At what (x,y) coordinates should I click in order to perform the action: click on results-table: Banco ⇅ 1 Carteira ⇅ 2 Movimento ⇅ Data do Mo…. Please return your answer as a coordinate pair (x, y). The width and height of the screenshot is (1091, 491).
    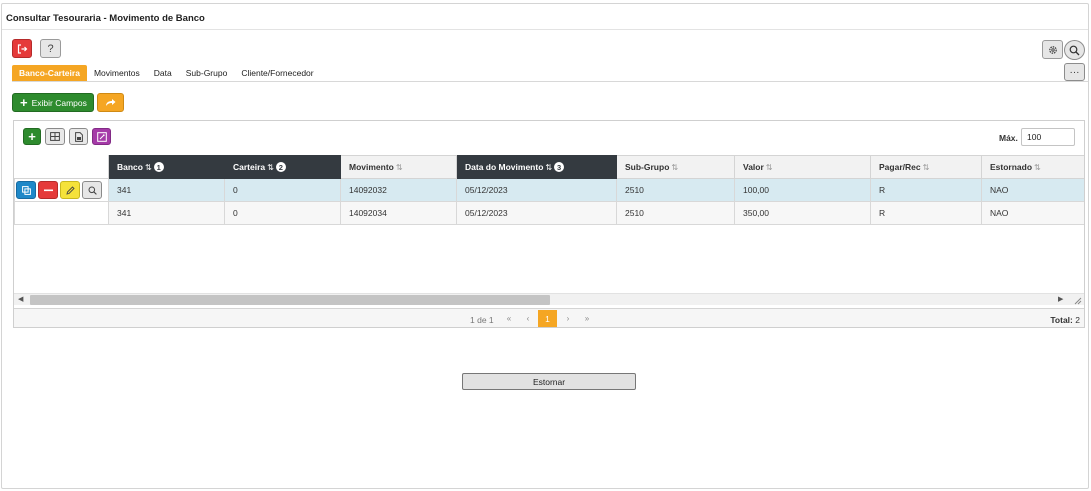
    Looking at the image, I should click on (549, 190).